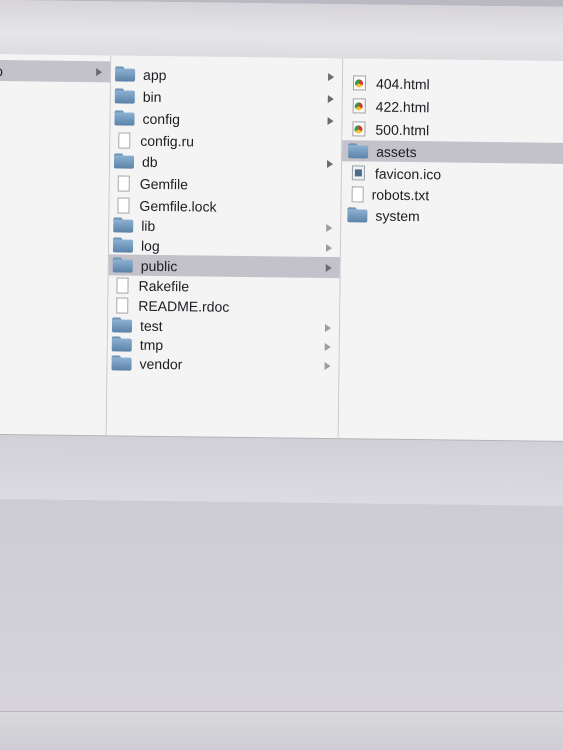 The height and width of the screenshot is (750, 563). Describe the element at coordinates (402, 129) in the screenshot. I see `list-item-label: 500.html` at that location.